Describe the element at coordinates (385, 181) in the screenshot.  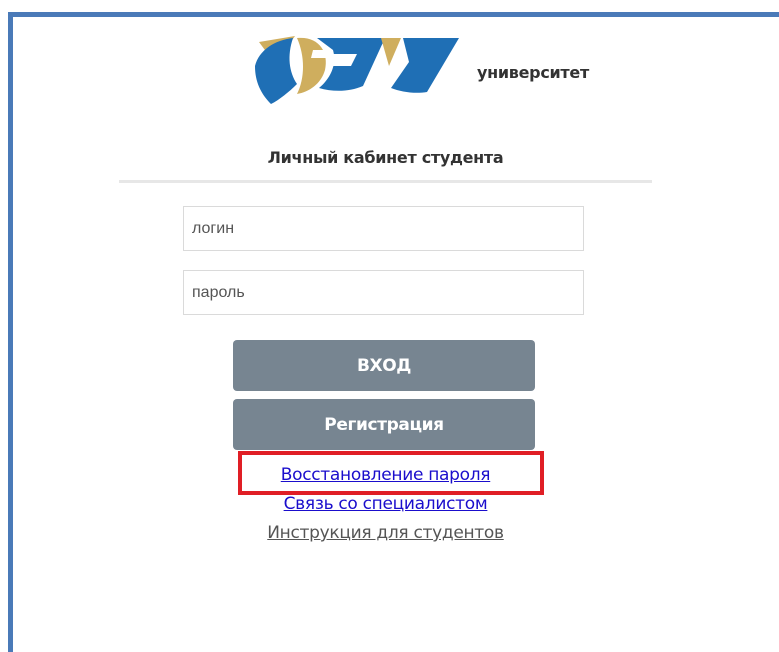
I see `title-divider` at that location.